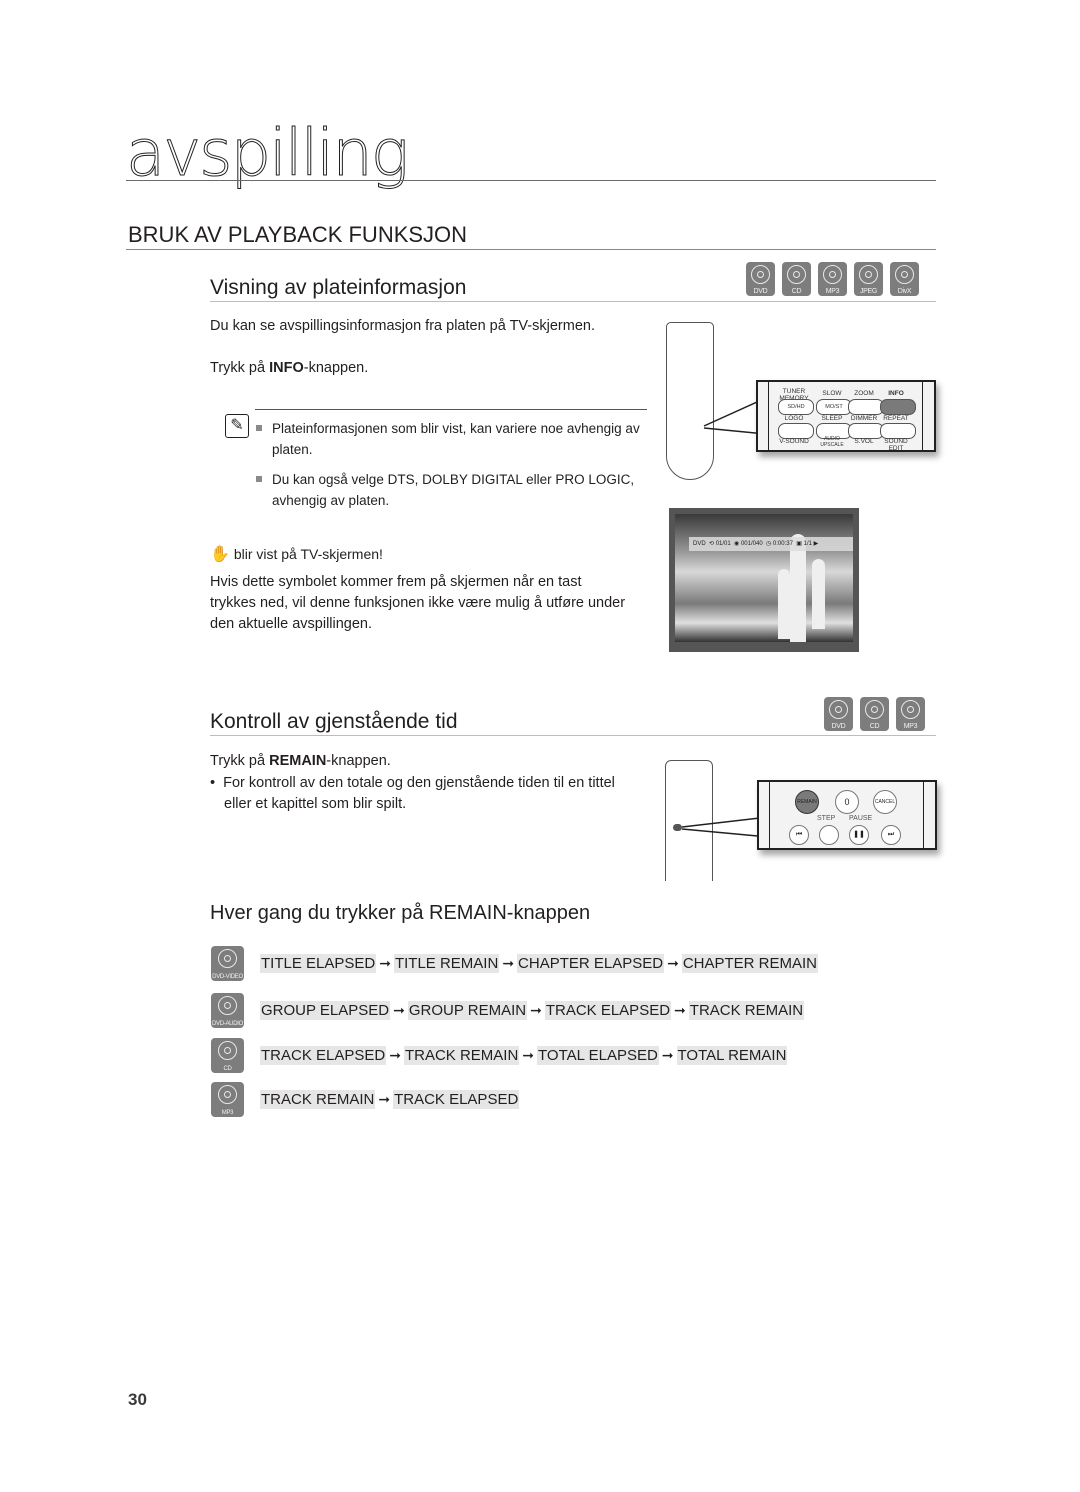 The image size is (1080, 1492). I want to click on label-info: INFO, so click(896, 393).